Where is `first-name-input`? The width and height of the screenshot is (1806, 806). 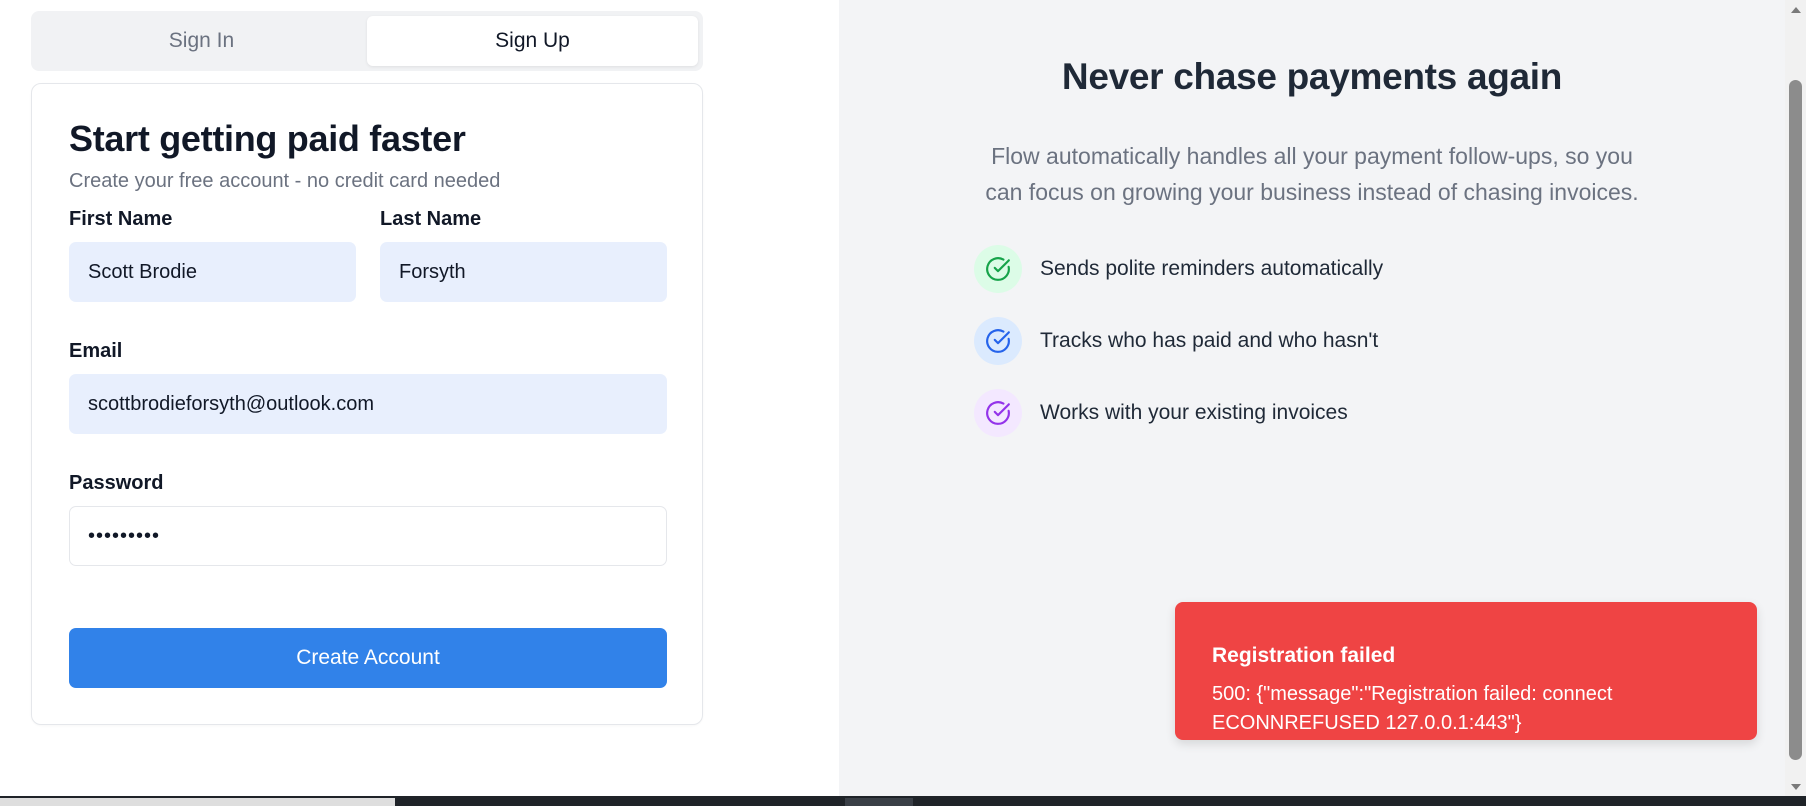 first-name-input is located at coordinates (212, 272).